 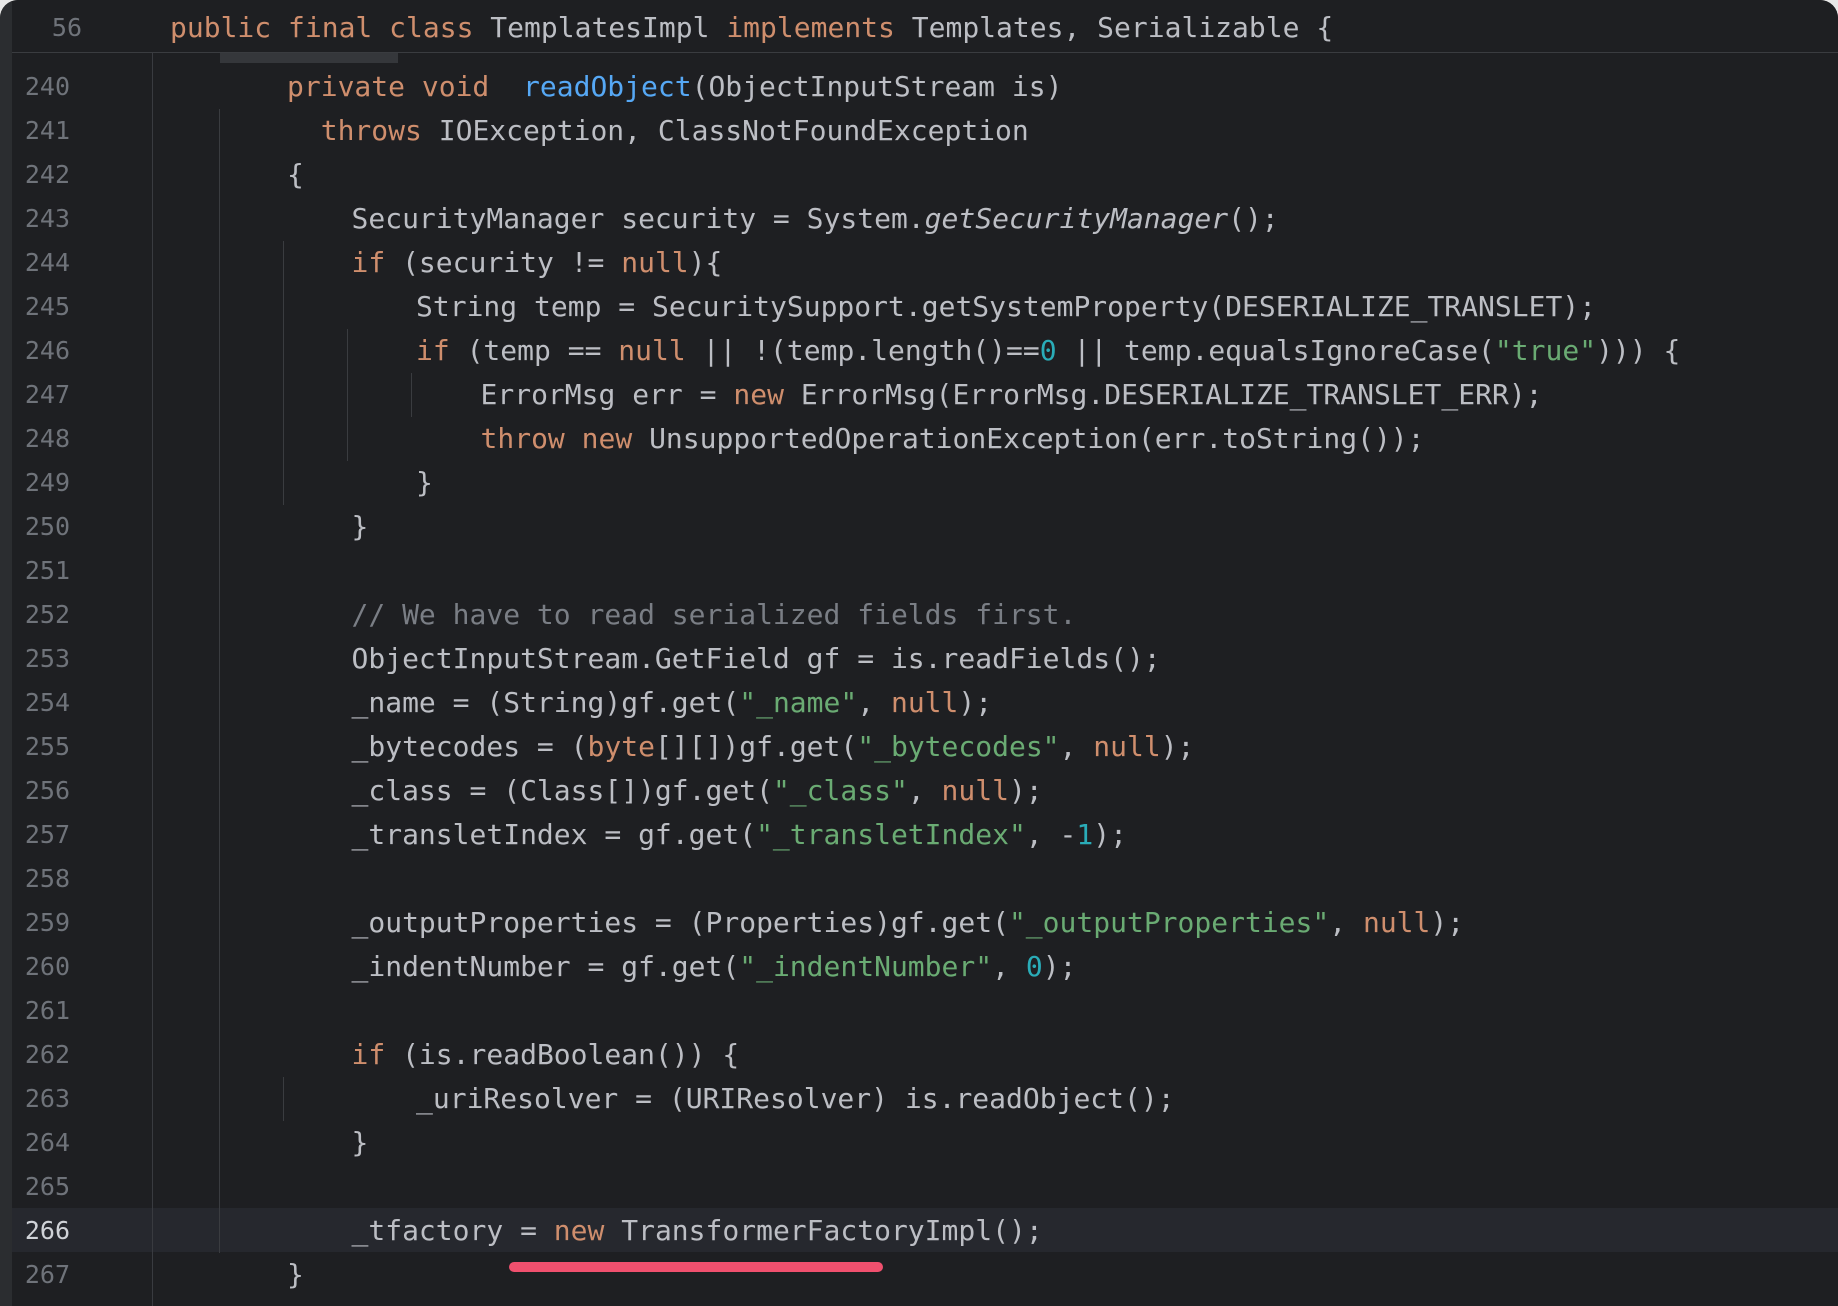 What do you see at coordinates (452, 1230) in the screenshot?
I see `code-token: _tfactory =` at bounding box center [452, 1230].